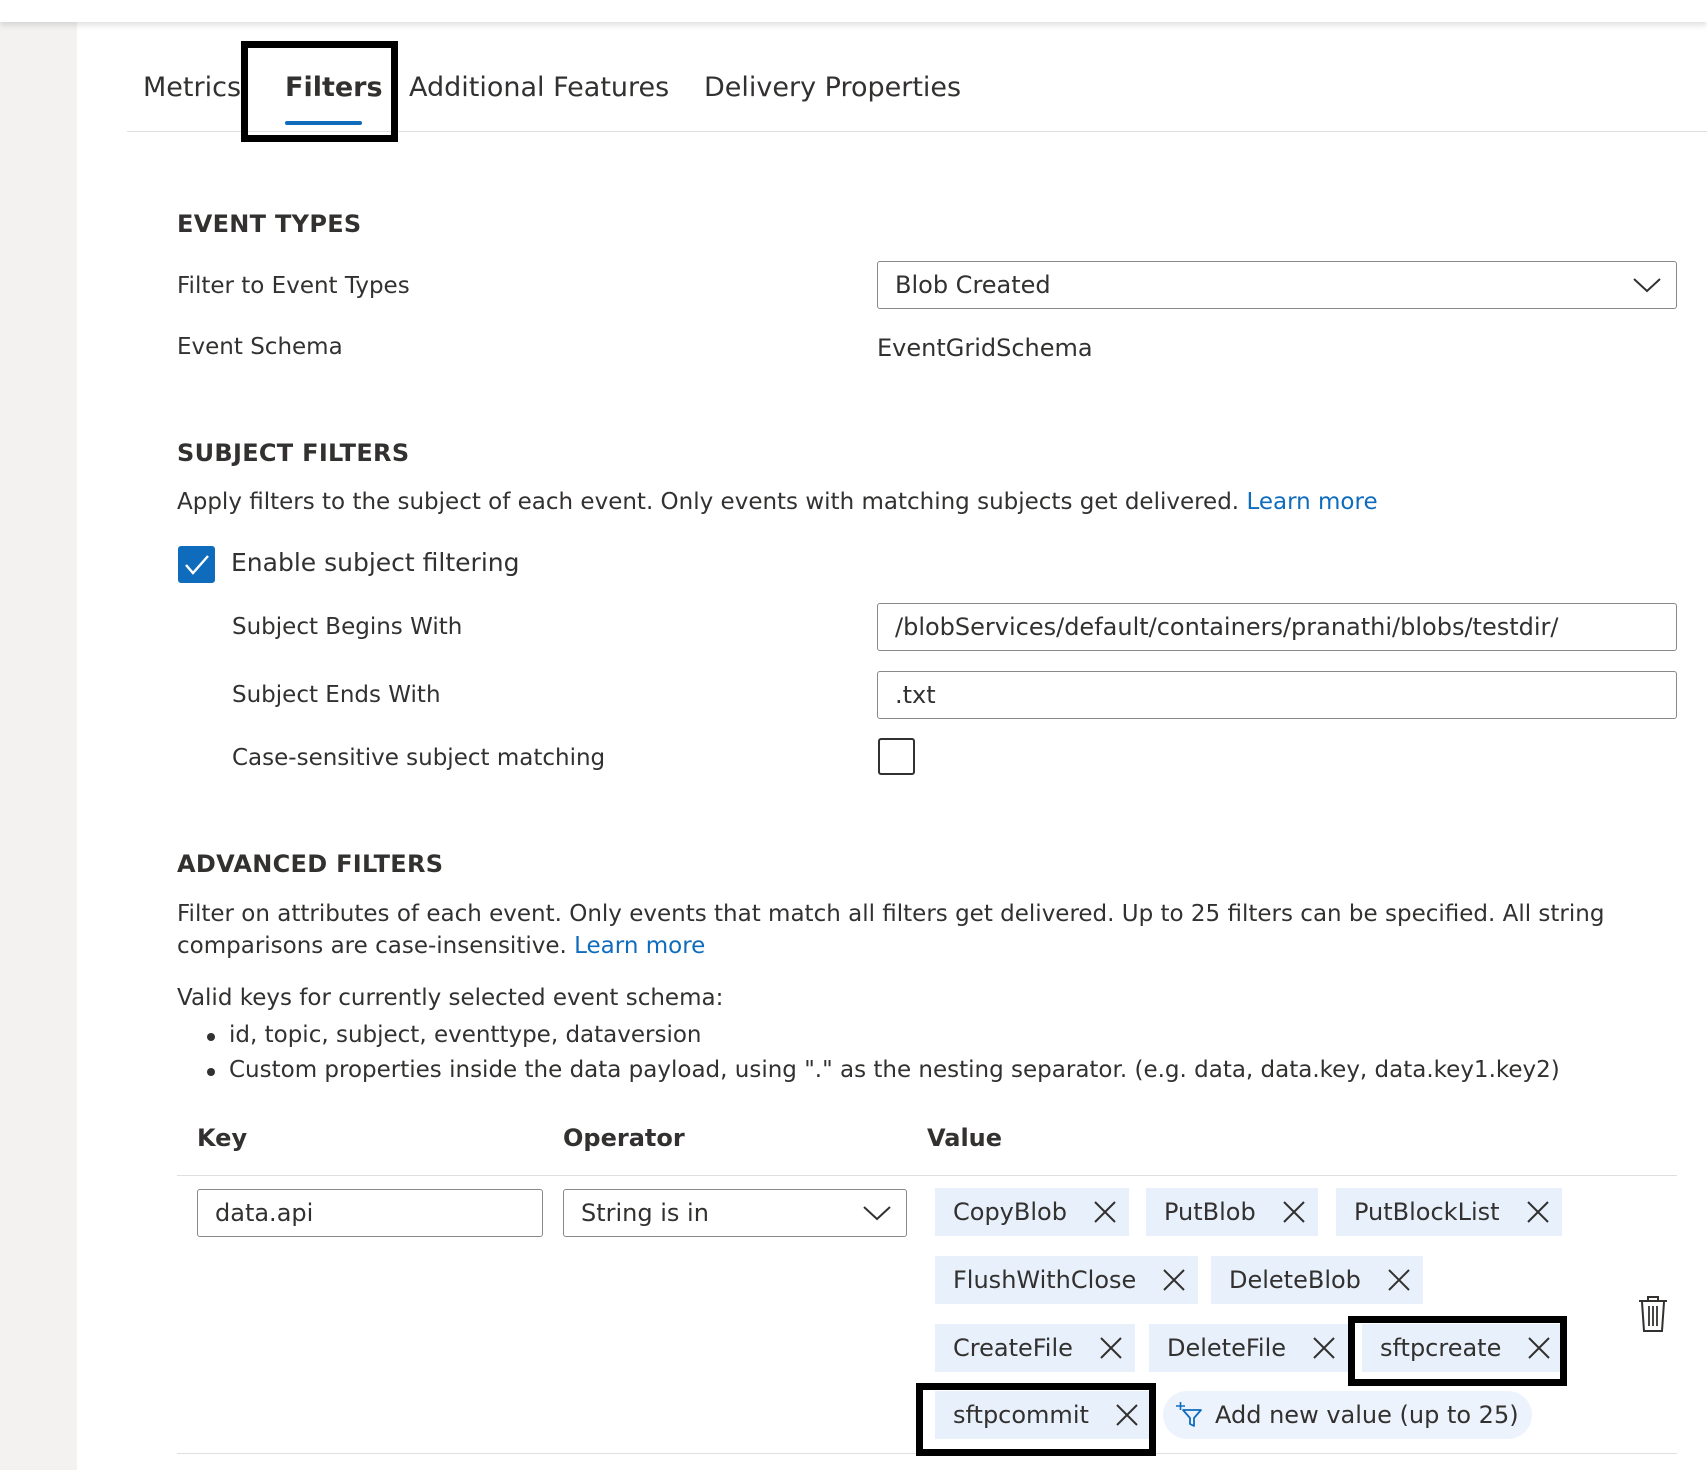 This screenshot has width=1707, height=1470. What do you see at coordinates (973, 285) in the screenshot?
I see `event-types-dropdown-value: Blob Created` at bounding box center [973, 285].